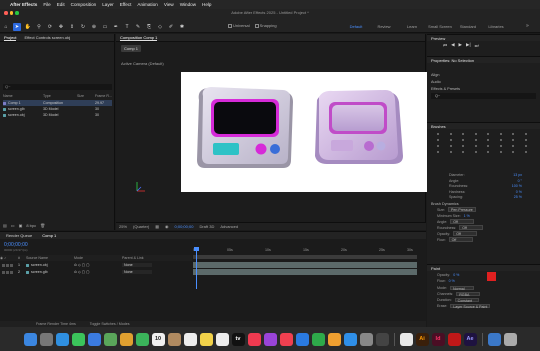 Image resolution: width=540 pixels, height=351 pixels. Describe the element at coordinates (72, 27) in the screenshot. I see `dolly-tool-icon: ⇕` at that location.